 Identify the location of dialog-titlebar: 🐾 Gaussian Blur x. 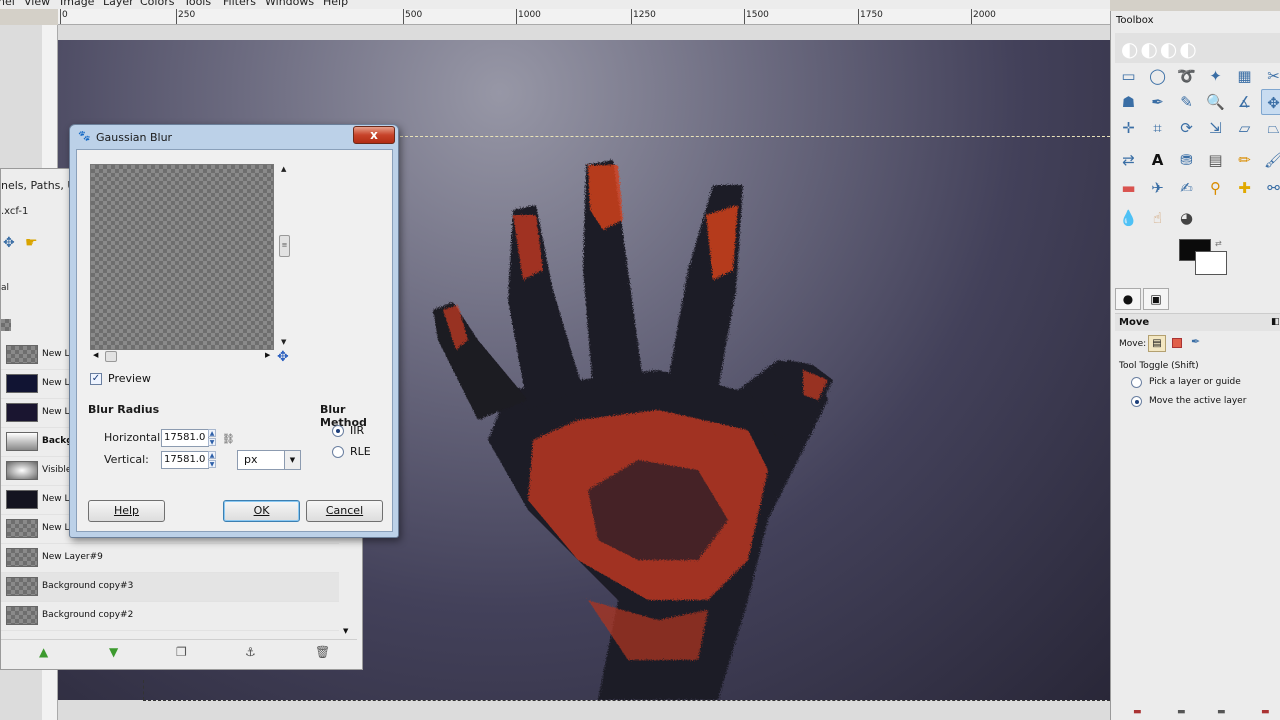
(234, 137).